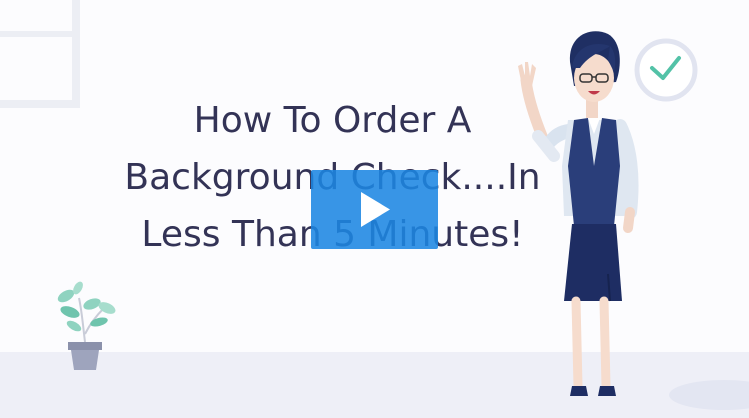 This screenshot has height=418, width=749. I want to click on window-frame, so click(40, 54).